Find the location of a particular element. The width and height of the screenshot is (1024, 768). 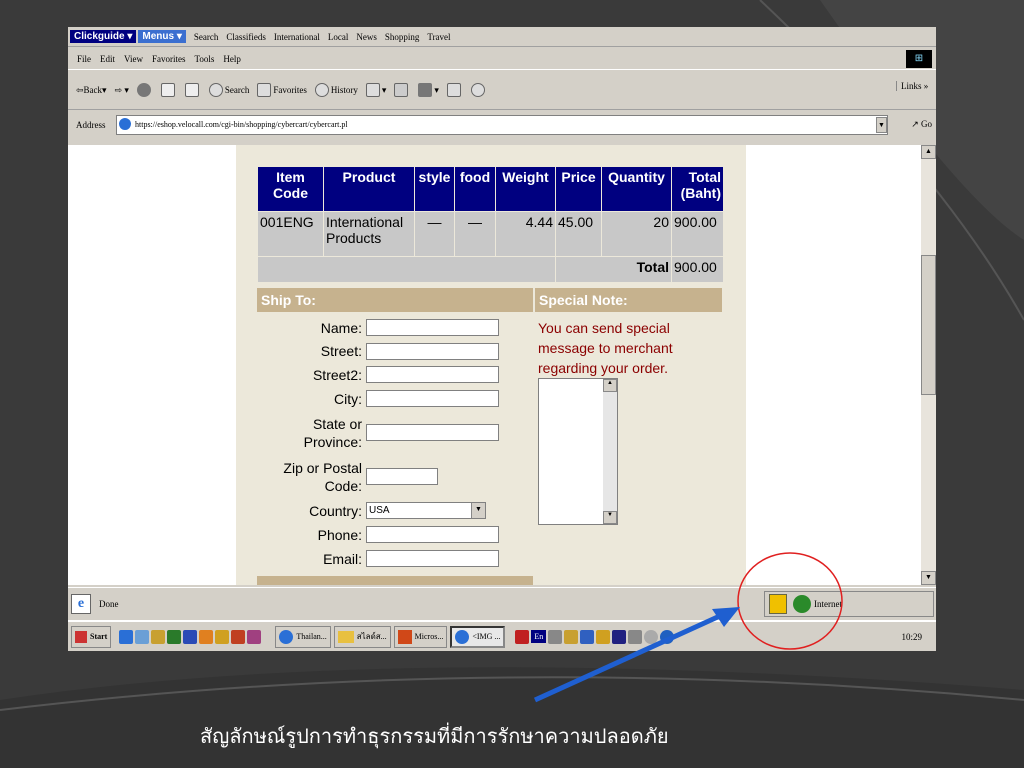

annotation-overlay is located at coordinates (688, 627).